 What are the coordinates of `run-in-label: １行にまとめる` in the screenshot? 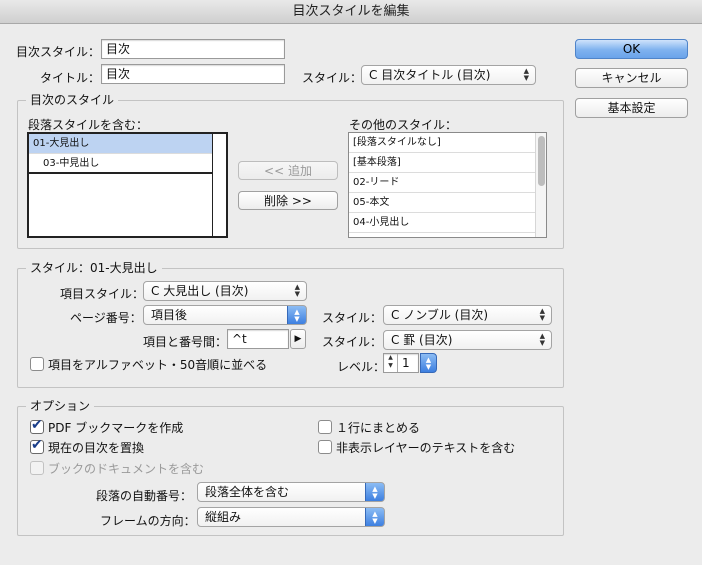 It's located at (378, 428).